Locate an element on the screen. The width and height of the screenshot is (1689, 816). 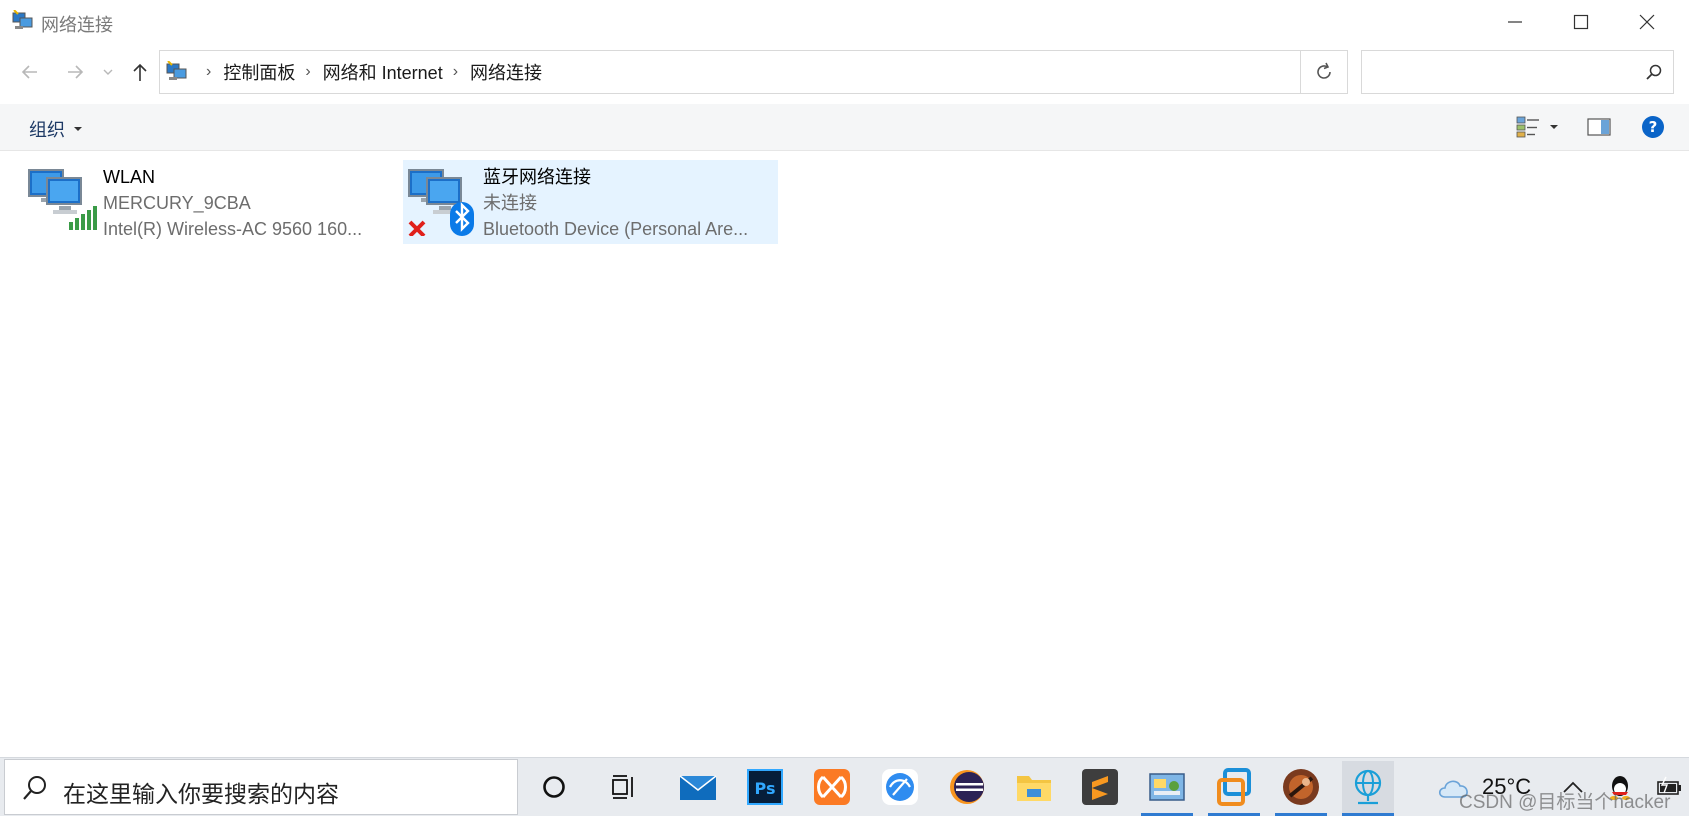
sublime-text-app is located at coordinates (1100, 787).